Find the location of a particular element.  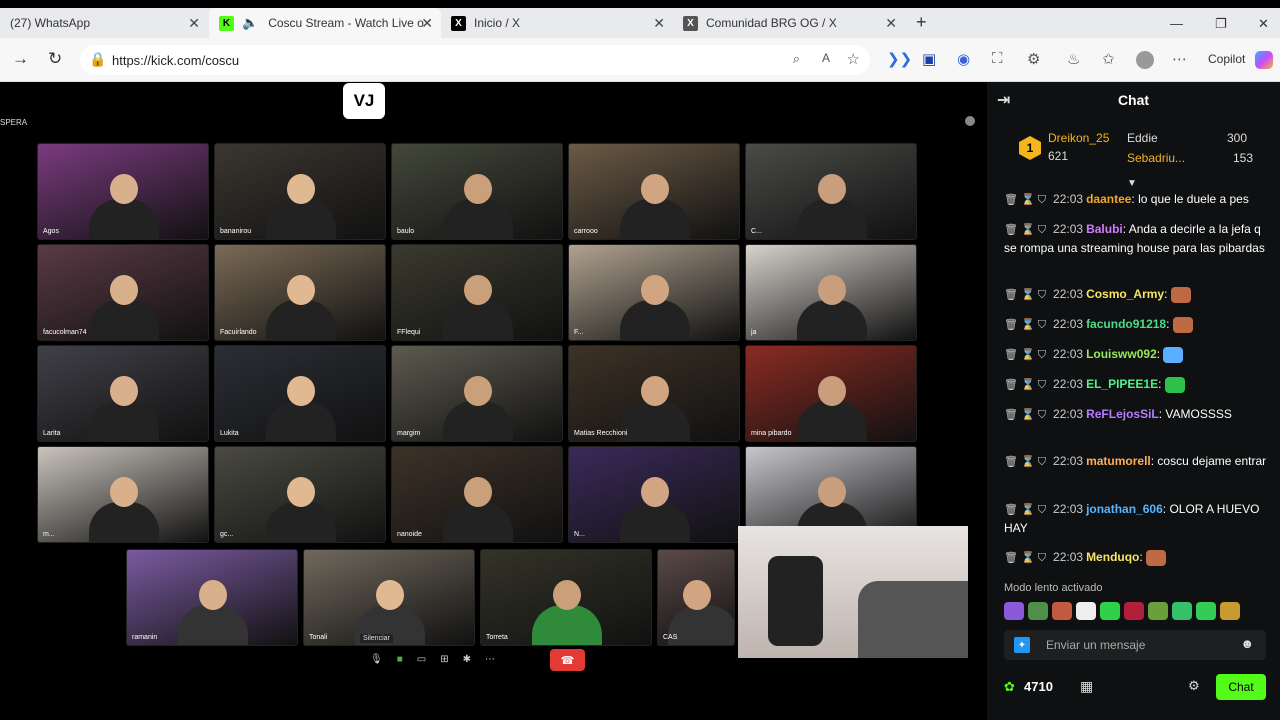

message-username: daantee is located at coordinates (1108, 199).